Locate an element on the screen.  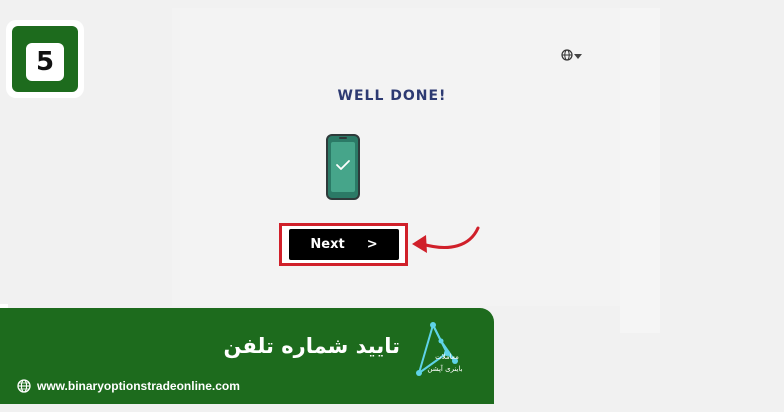
right-panel is located at coordinates (640, 170).